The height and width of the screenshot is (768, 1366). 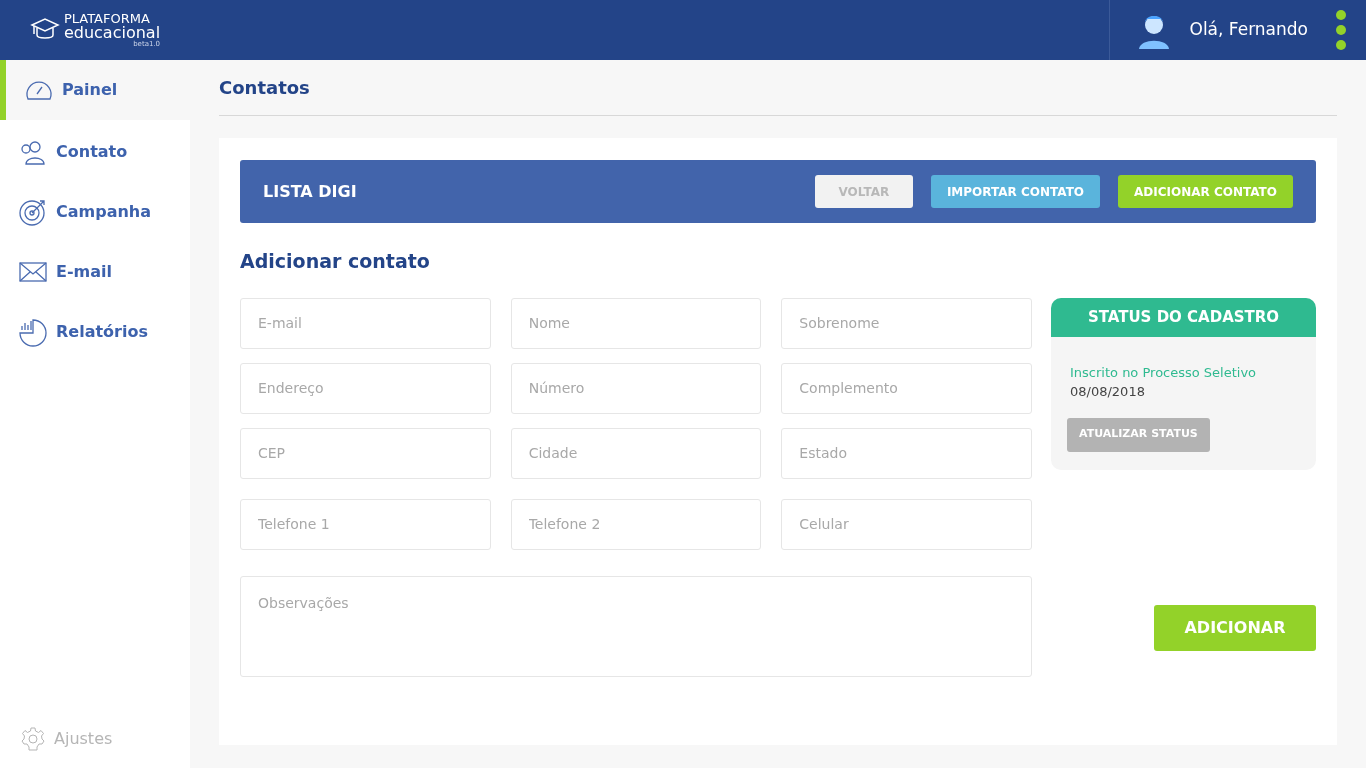 What do you see at coordinates (636, 453) in the screenshot?
I see `input-field: Cidade` at bounding box center [636, 453].